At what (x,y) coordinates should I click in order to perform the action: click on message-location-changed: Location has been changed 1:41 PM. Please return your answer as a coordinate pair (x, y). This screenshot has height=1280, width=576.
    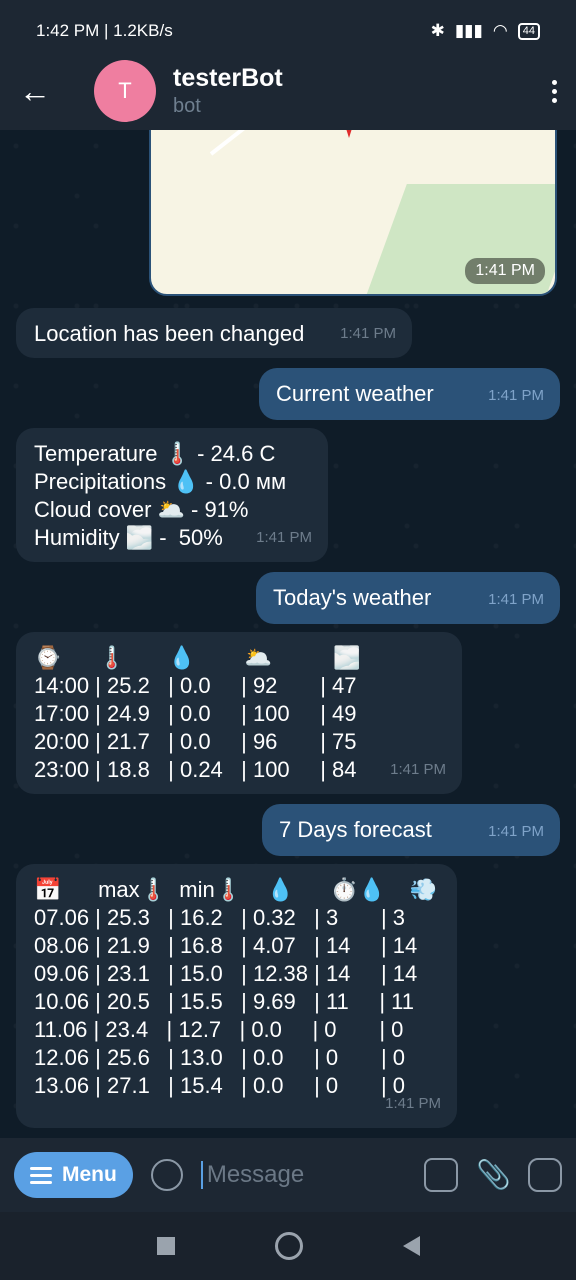
    Looking at the image, I should click on (214, 333).